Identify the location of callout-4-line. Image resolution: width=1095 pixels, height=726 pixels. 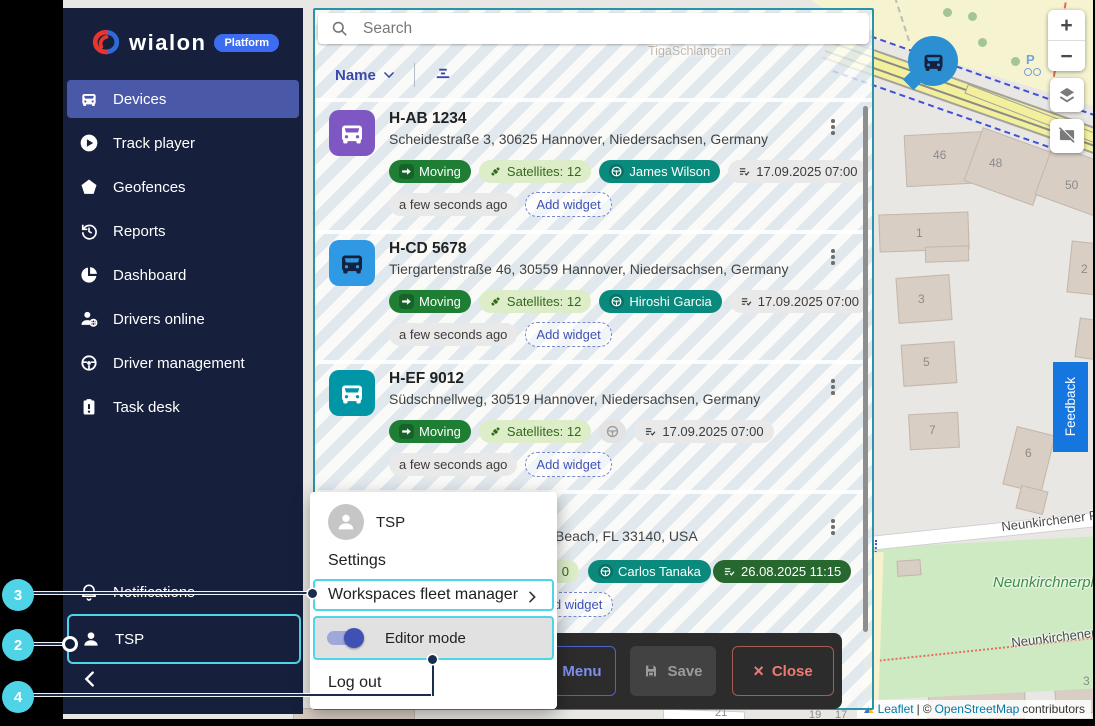
(233, 695).